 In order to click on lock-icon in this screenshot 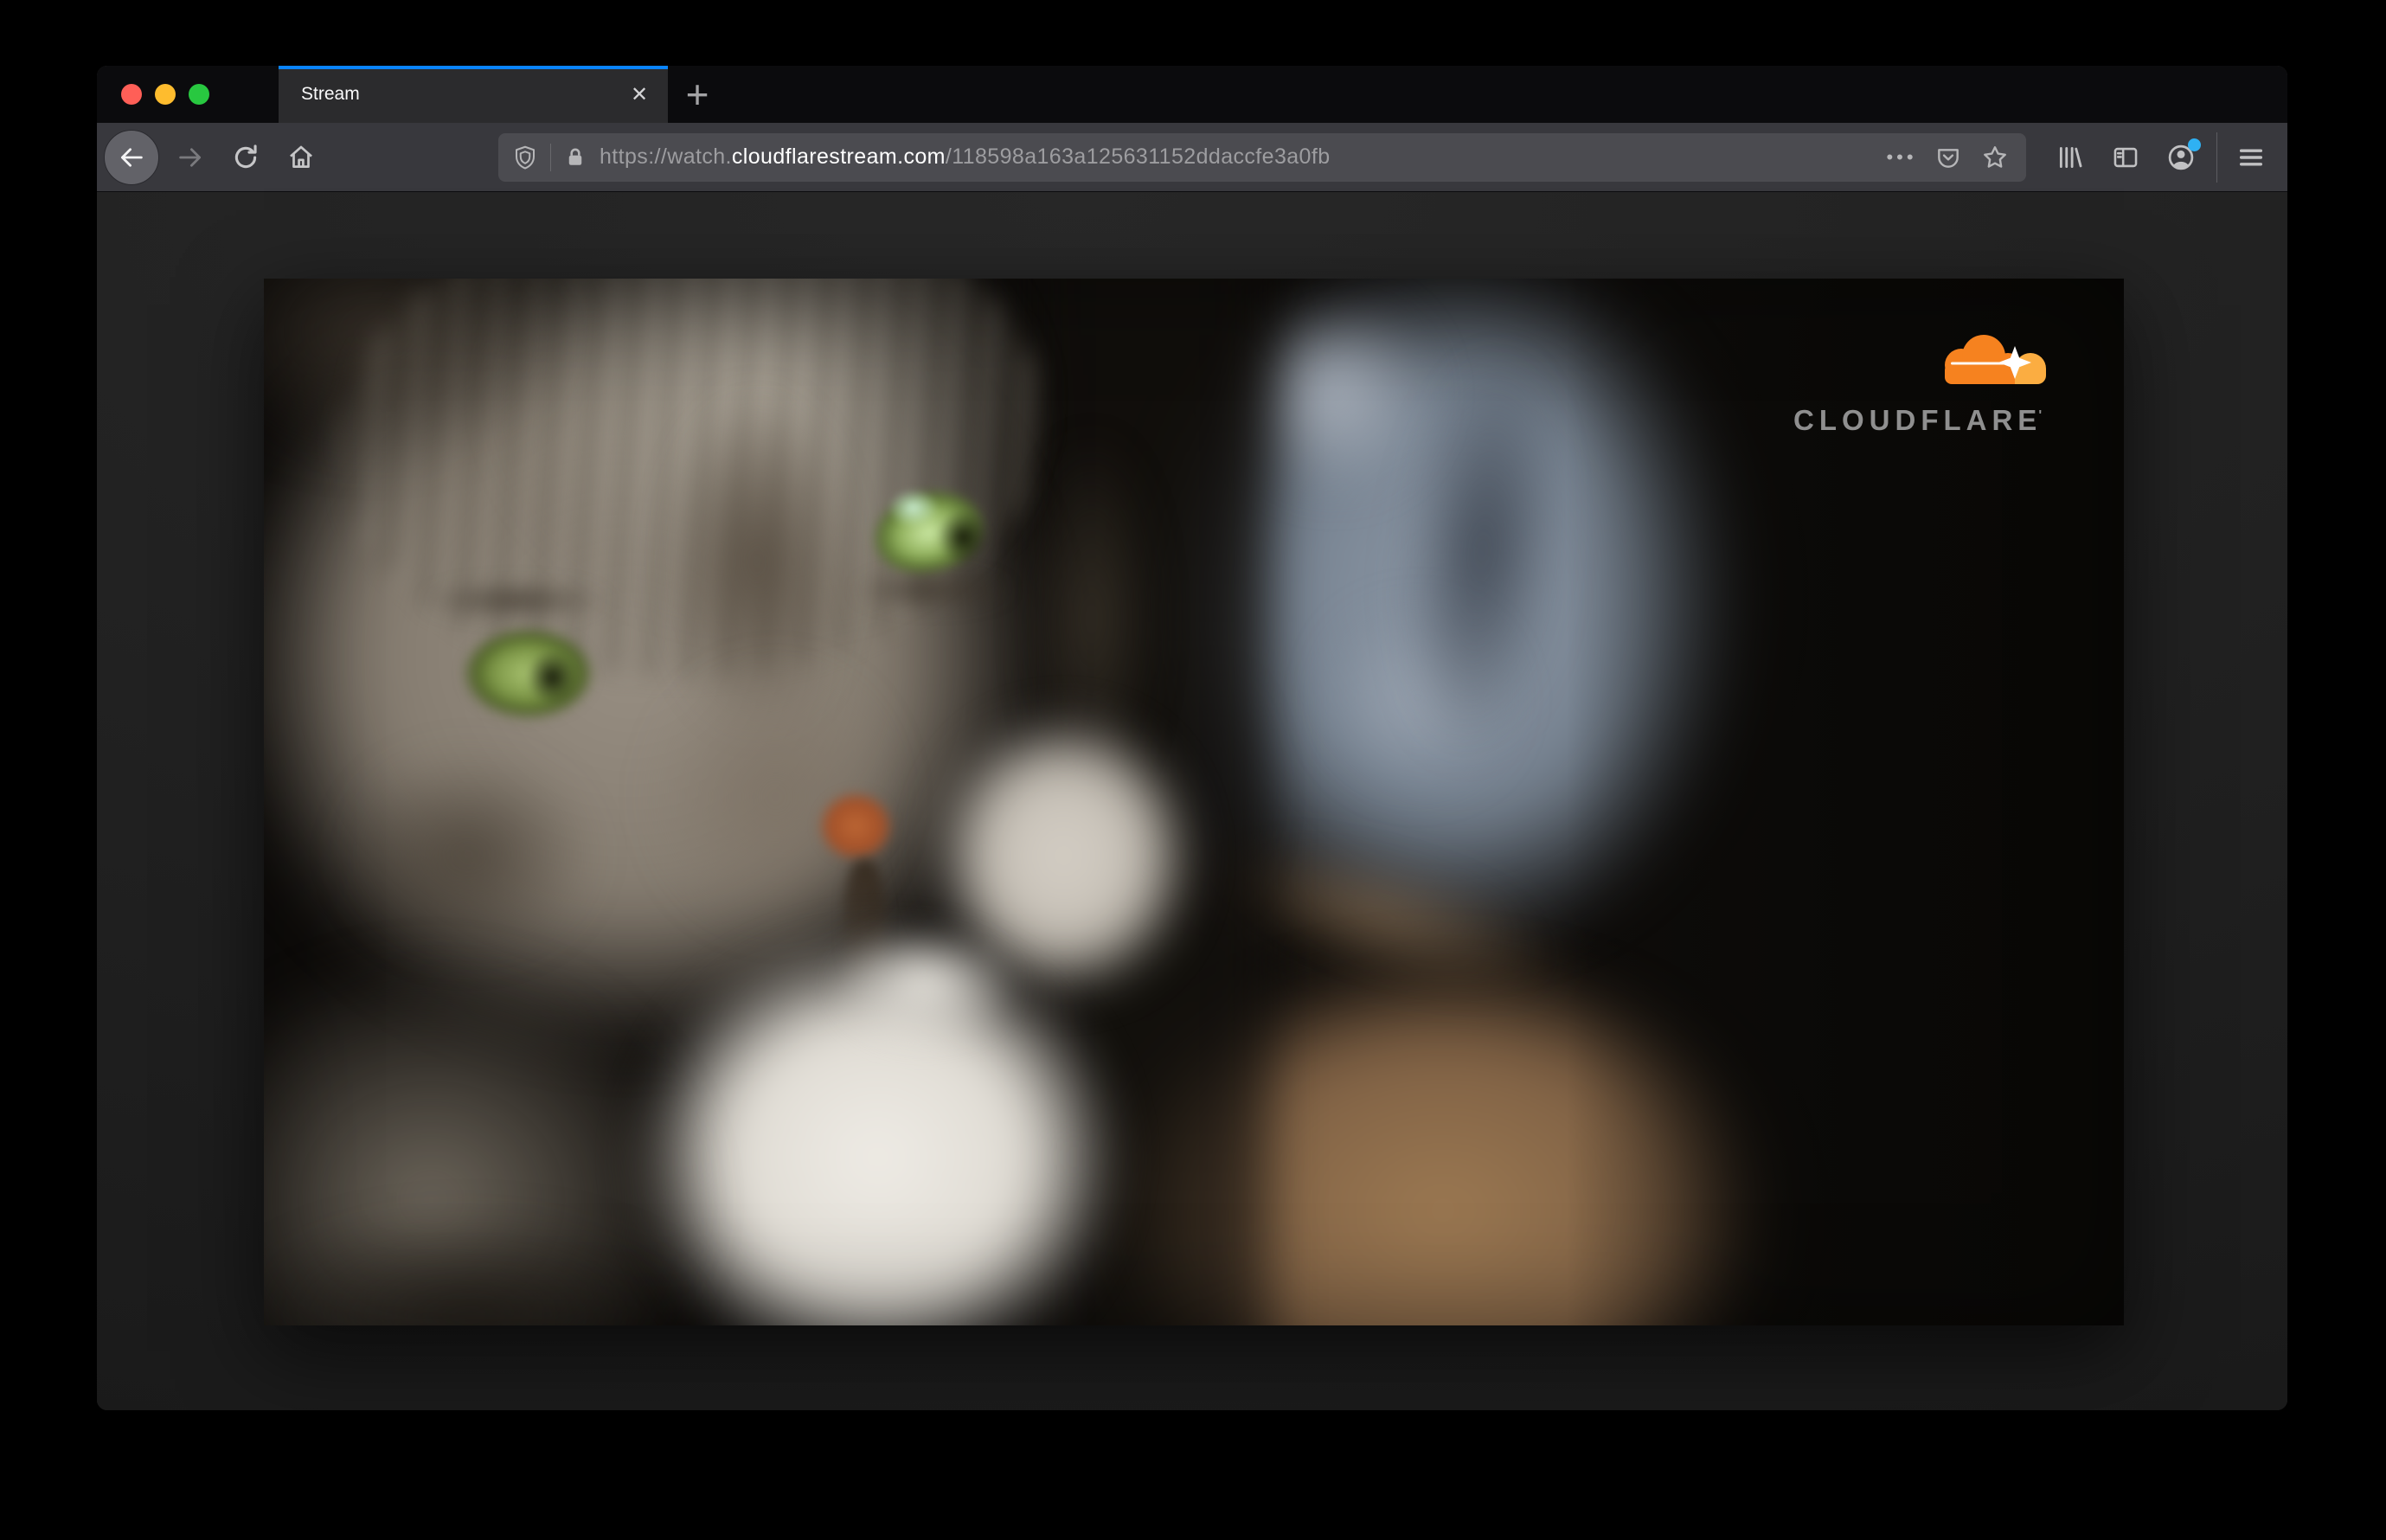, I will do `click(575, 157)`.